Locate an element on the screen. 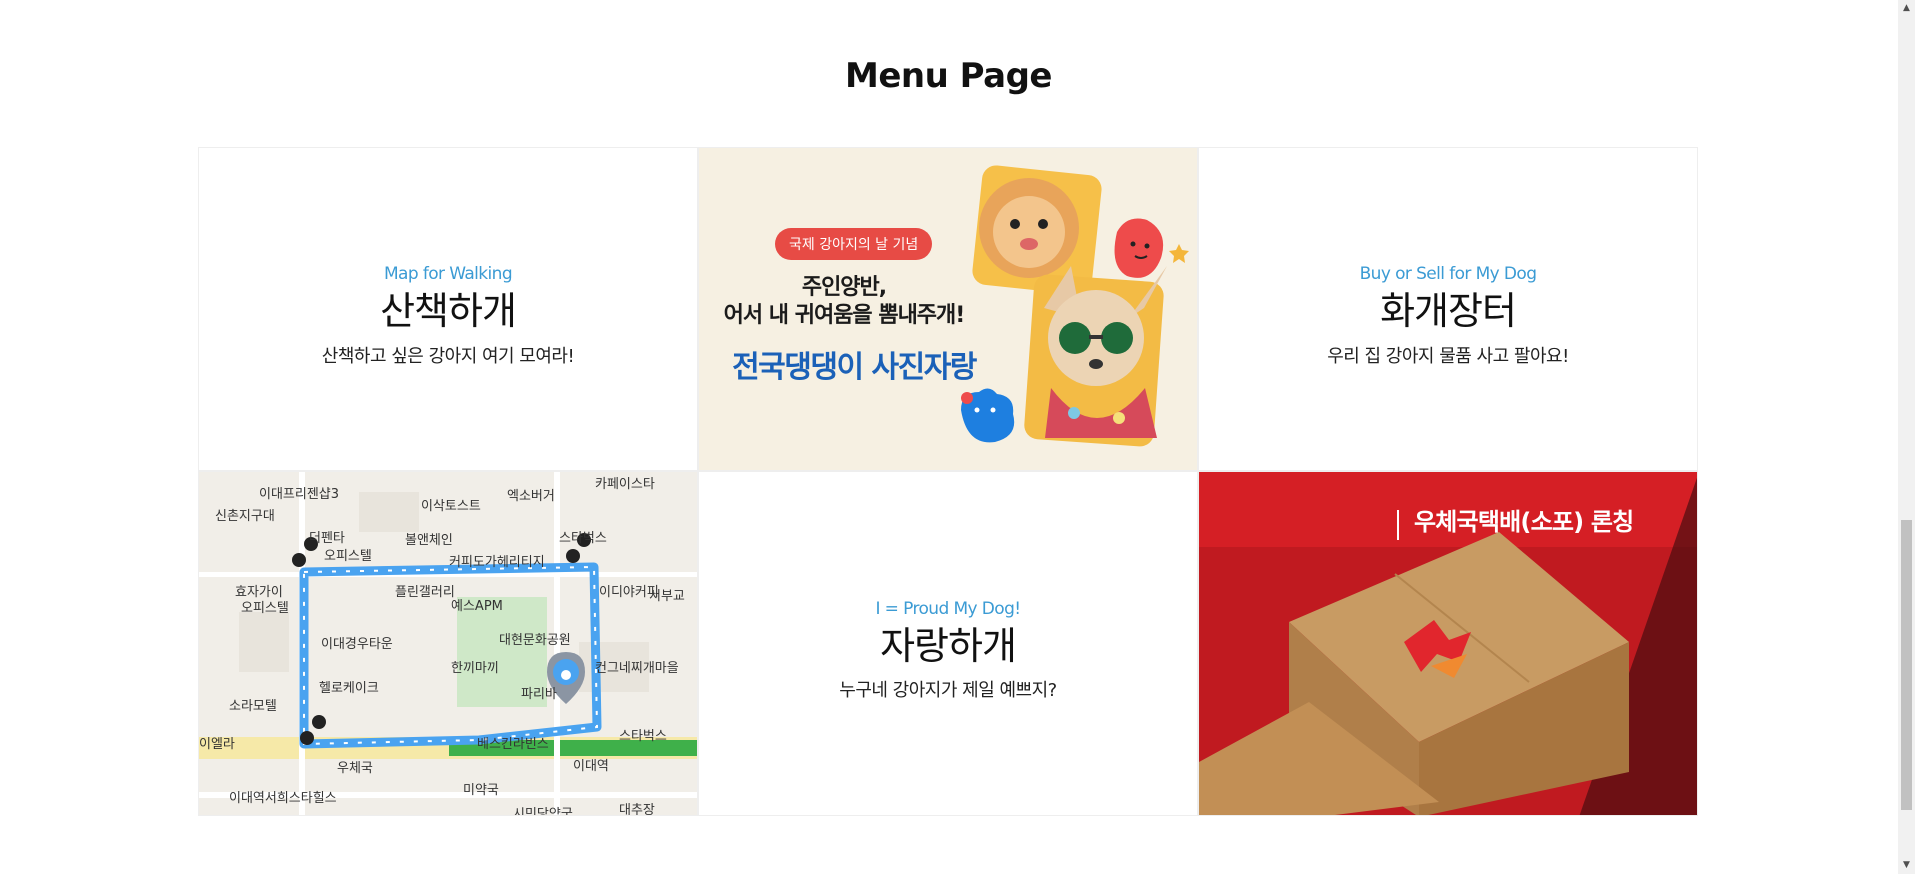 The width and height of the screenshot is (1915, 874). promo-line-2: 어서 내 귀여움을 뽐내주개! is located at coordinates (844, 315).